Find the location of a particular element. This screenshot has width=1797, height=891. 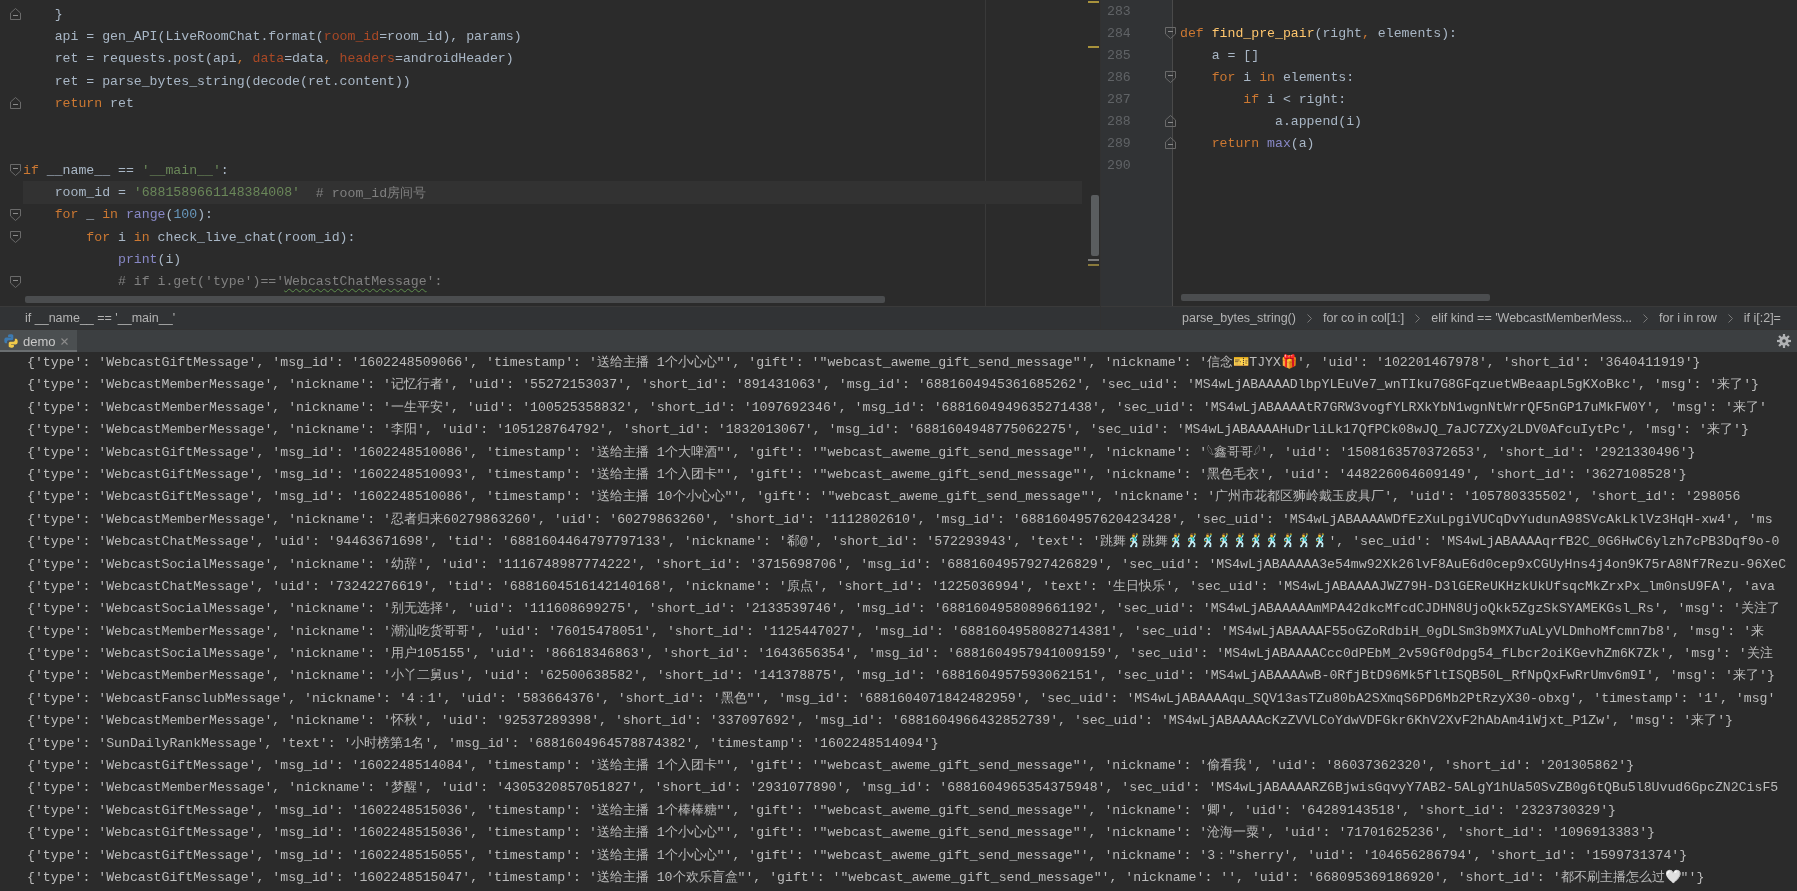

console-line: {'type': 'WebcastGiftMessage', 'msg_id': '1602248515036', 'timestamp': '送给主播 1个棒棒糖"', 'gift': '"webcast_aweme_gift_send_message"', 'nickname': '卿', 'uid': '64289143518', 'short_id': '2323730329'} is located at coordinates (821, 810).